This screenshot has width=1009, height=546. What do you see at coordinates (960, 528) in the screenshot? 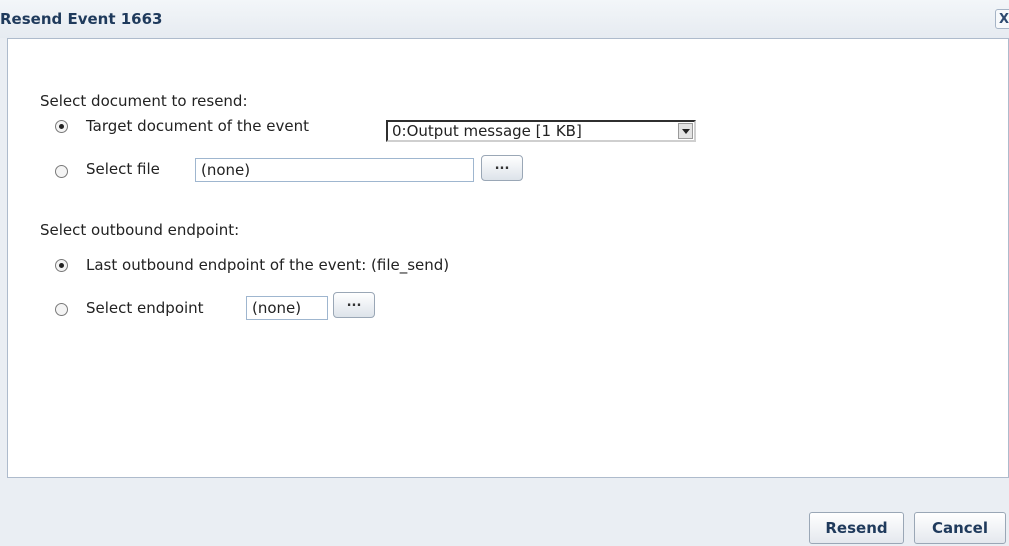
I see `cancel-button: Cancel` at bounding box center [960, 528].